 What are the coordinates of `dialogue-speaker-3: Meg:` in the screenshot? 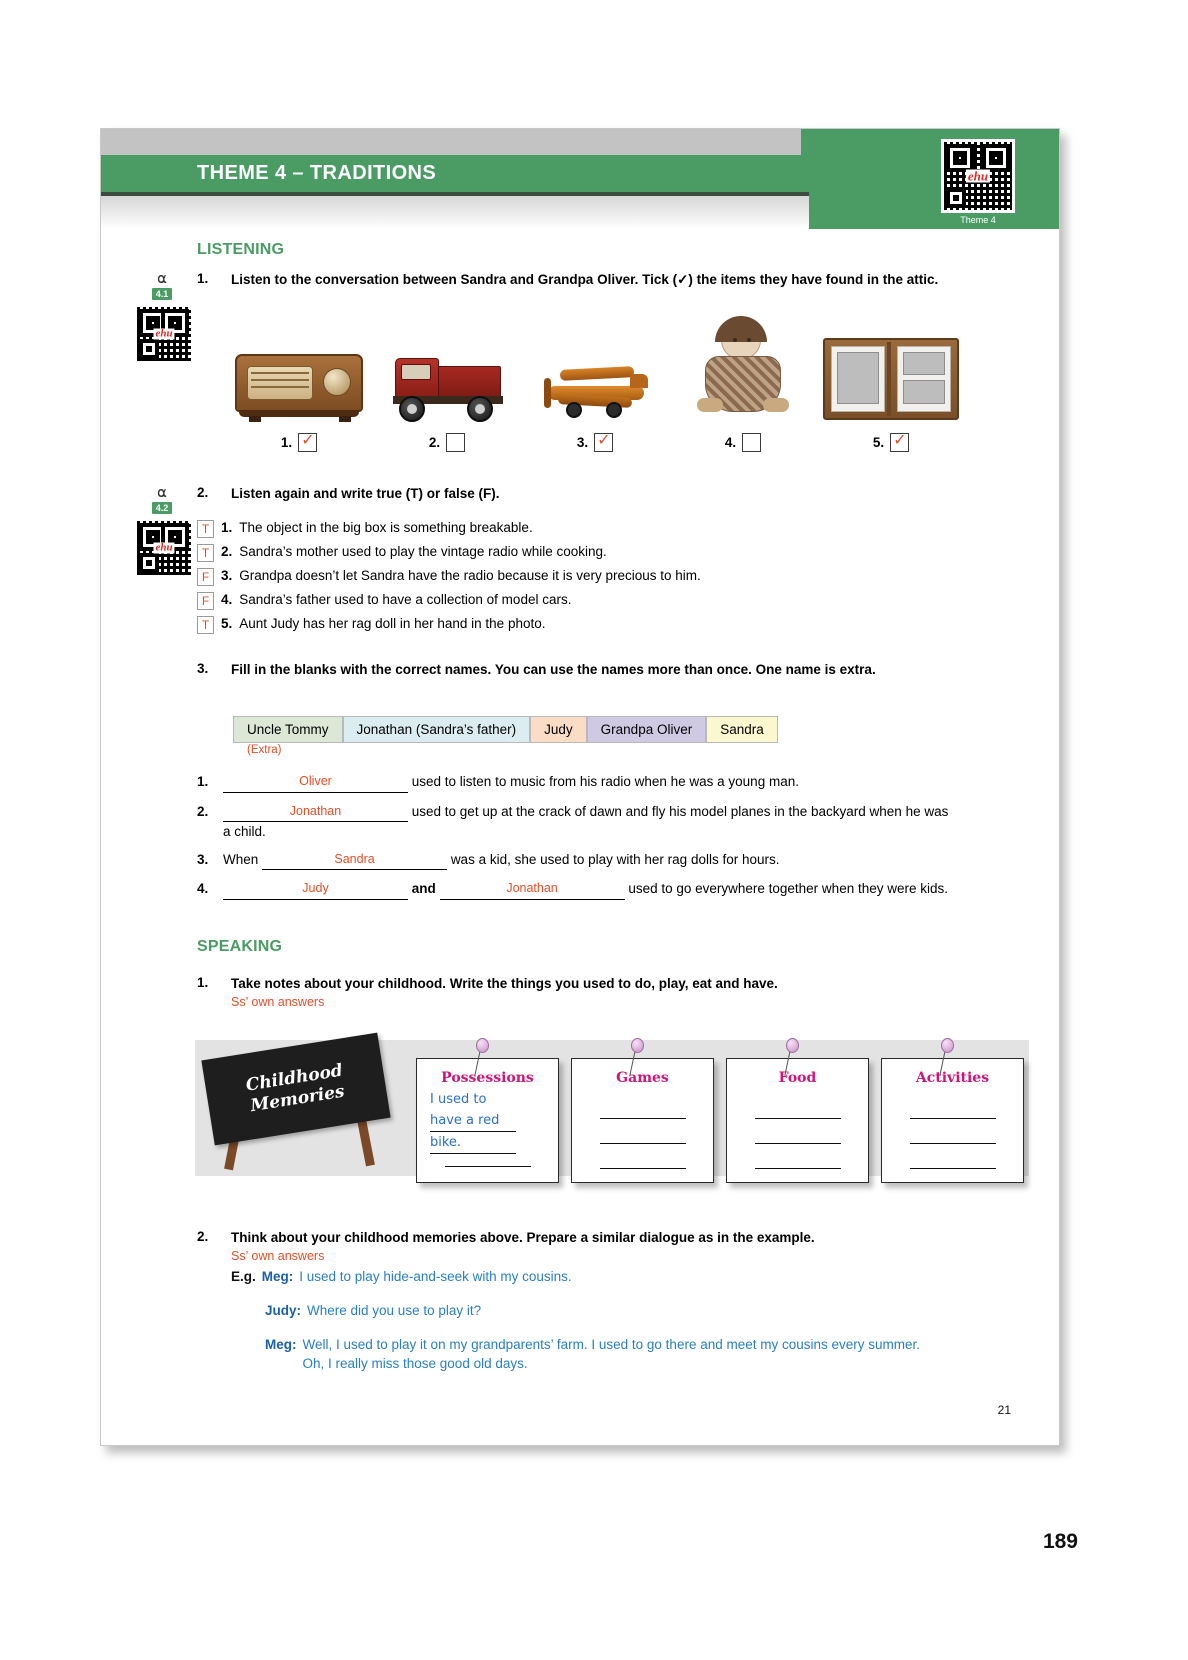 It's located at (281, 1345).